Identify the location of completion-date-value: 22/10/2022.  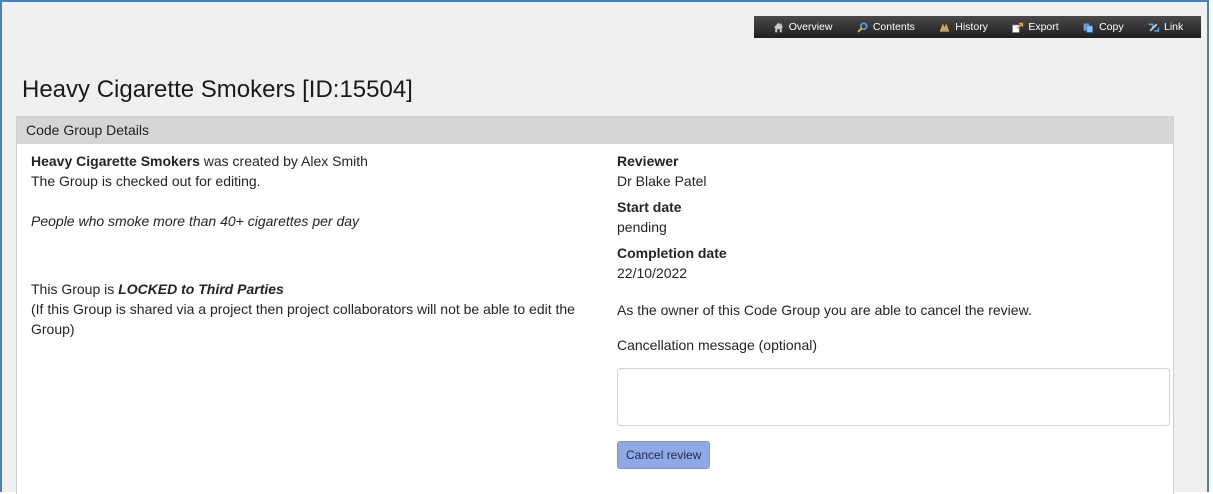
(652, 273).